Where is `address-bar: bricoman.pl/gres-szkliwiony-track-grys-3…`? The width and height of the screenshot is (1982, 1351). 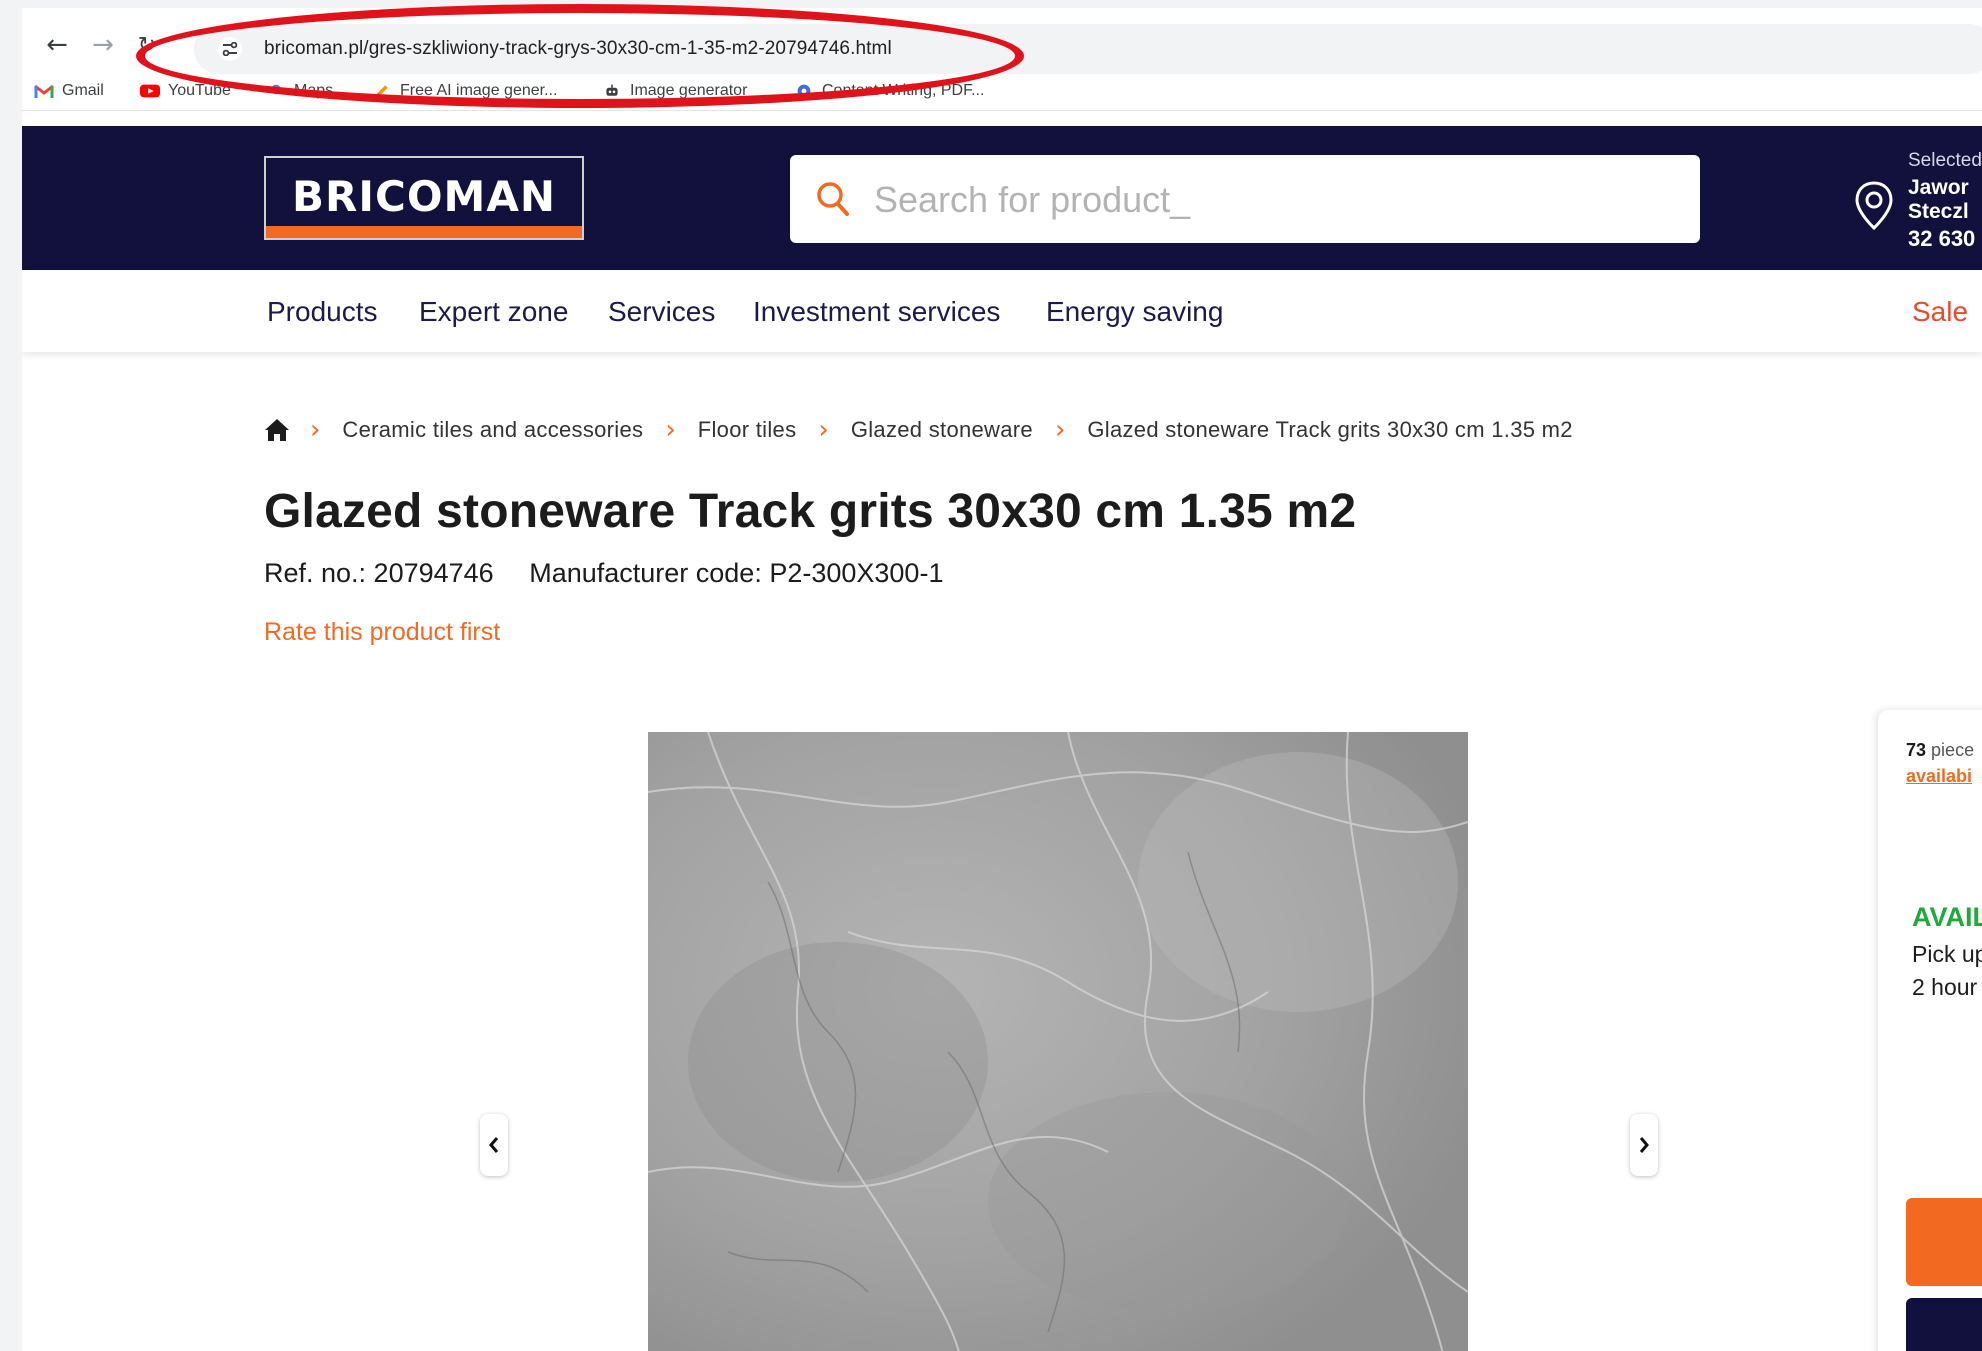 address-bar: bricoman.pl/gres-szkliwiony-track-grys-3… is located at coordinates (1088, 49).